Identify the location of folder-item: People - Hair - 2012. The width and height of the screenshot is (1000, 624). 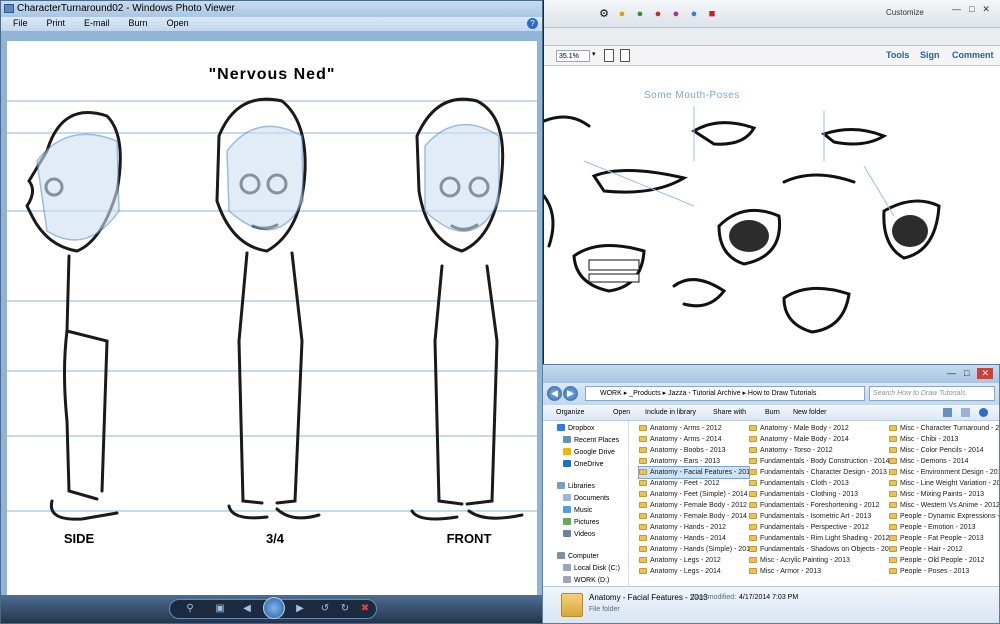
(944, 549).